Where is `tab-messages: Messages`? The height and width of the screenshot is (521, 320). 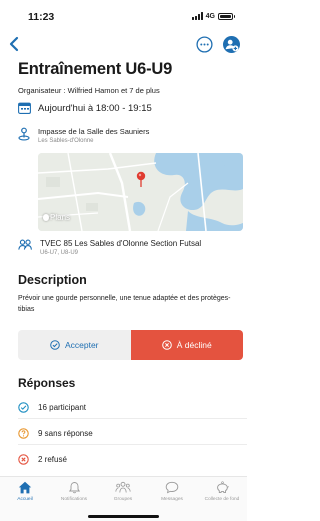 tab-messages: Messages is located at coordinates (172, 491).